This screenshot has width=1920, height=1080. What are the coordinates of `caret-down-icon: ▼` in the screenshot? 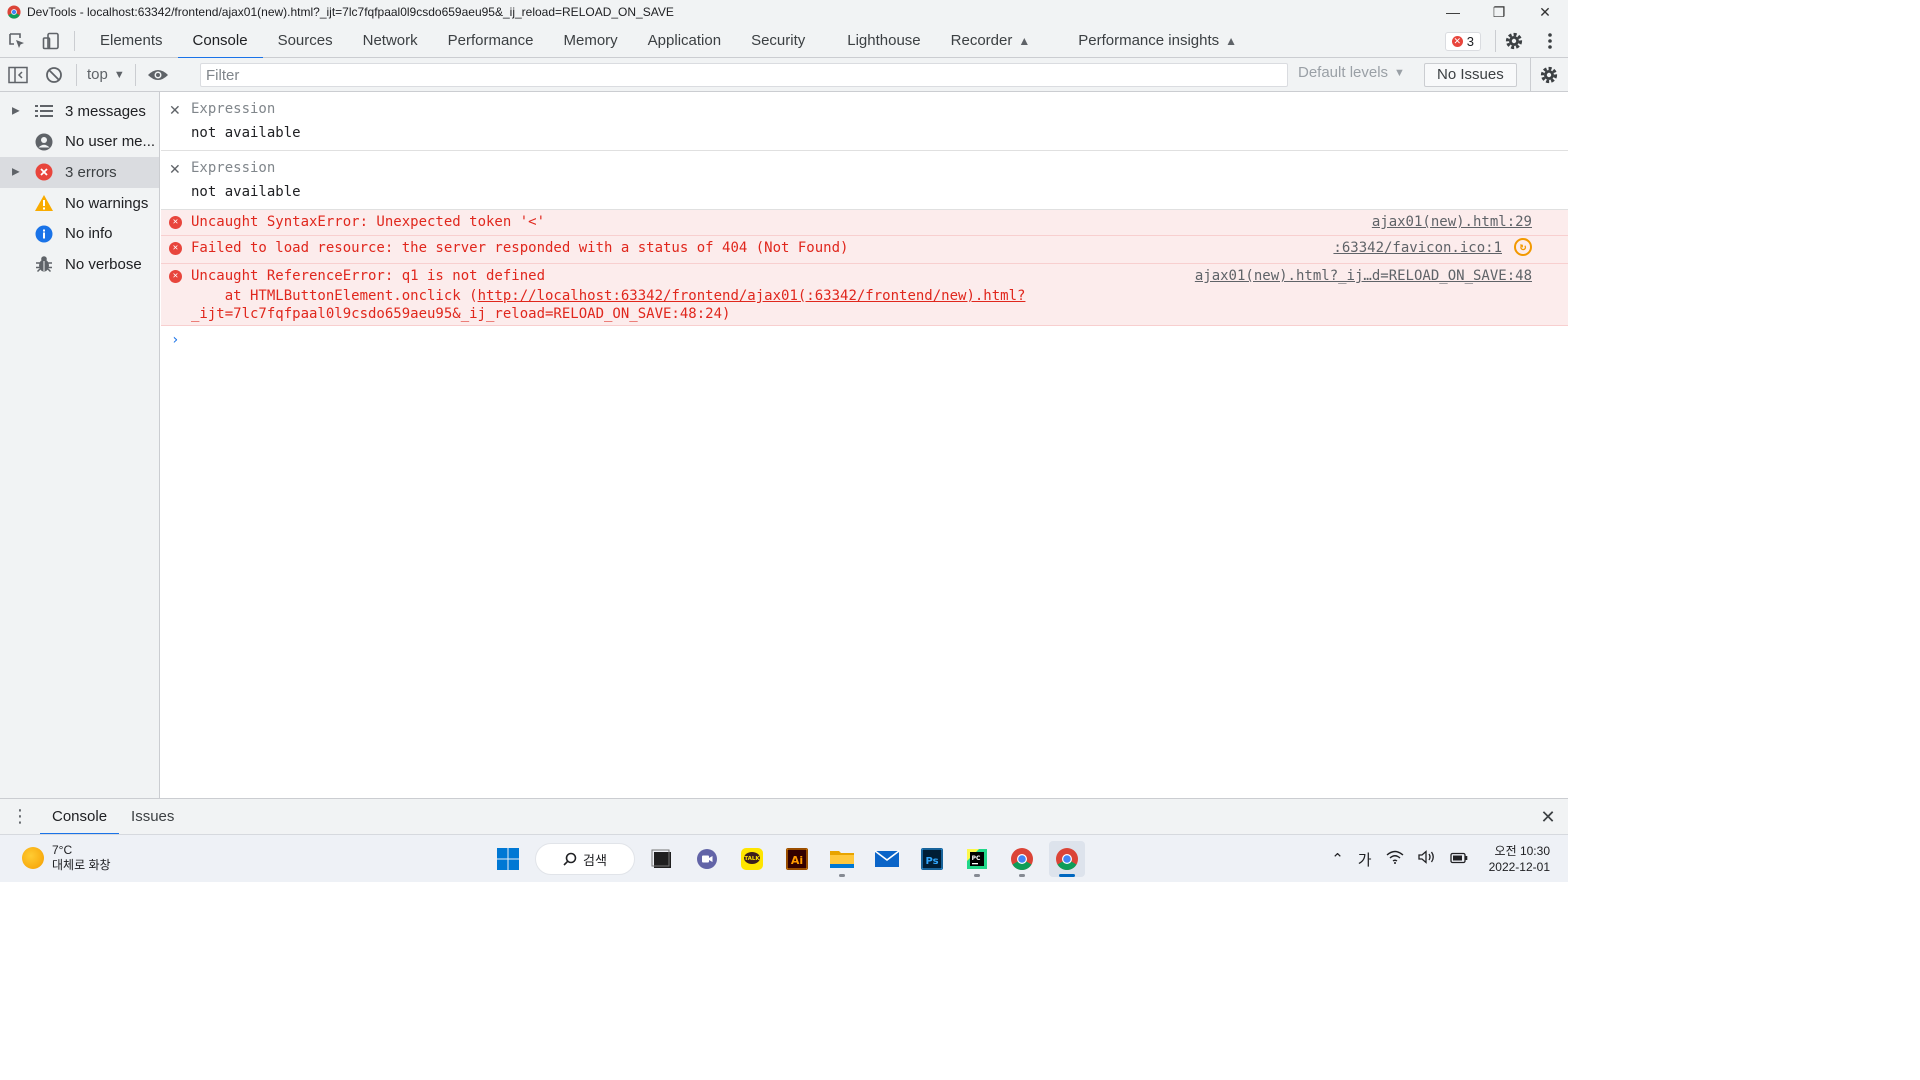 It's located at (119, 74).